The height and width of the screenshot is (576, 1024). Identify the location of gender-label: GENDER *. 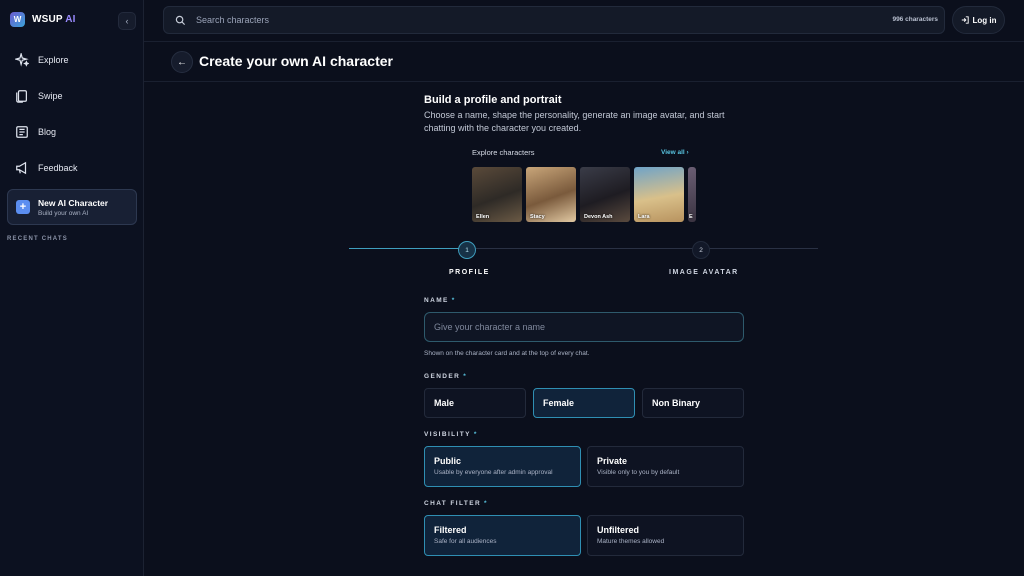
(445, 376).